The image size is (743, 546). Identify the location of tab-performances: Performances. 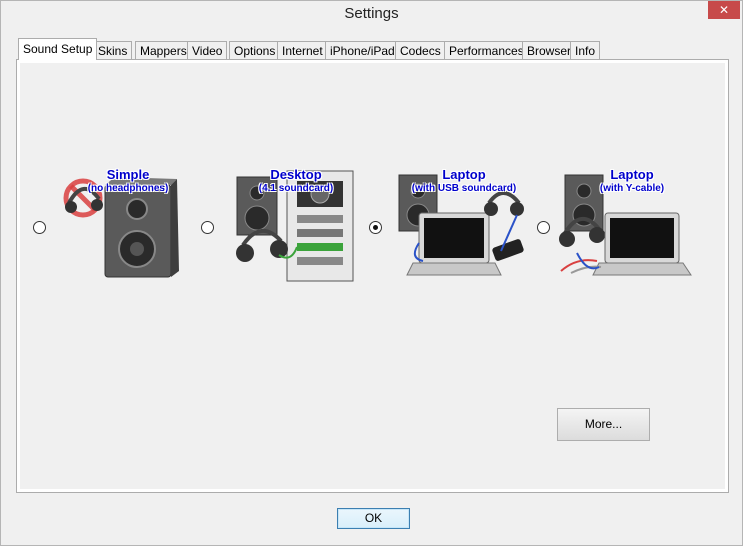
(486, 50).